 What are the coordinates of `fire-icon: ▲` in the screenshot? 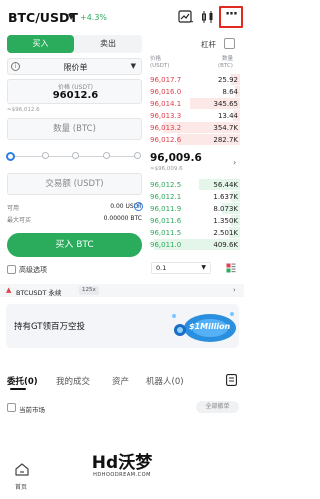 It's located at (9, 290).